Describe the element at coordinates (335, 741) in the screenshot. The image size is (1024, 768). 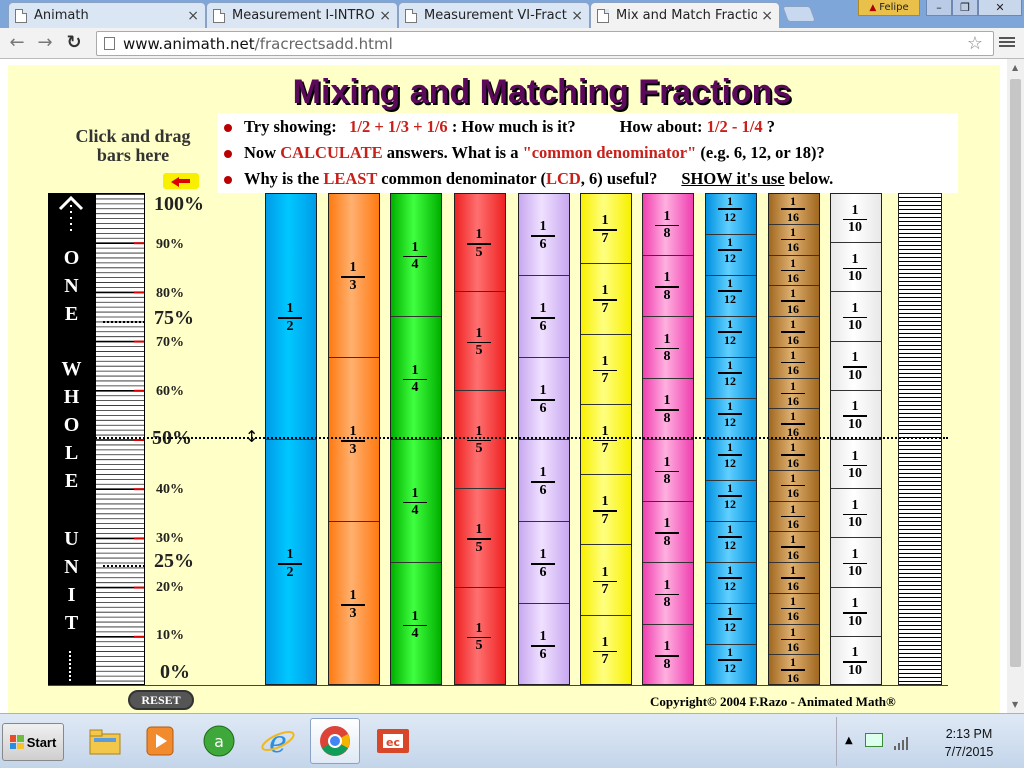
I see `chrome-icon` at that location.